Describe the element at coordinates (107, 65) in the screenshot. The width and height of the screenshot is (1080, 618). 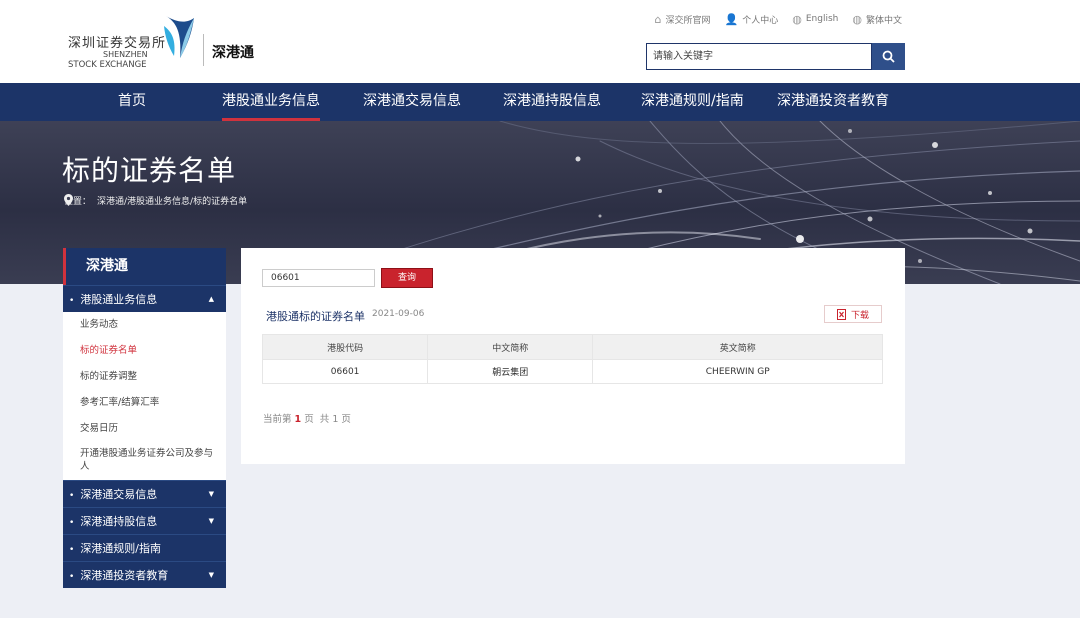
I see `logo-en-text-2: STOCK EXCHANGE` at that location.